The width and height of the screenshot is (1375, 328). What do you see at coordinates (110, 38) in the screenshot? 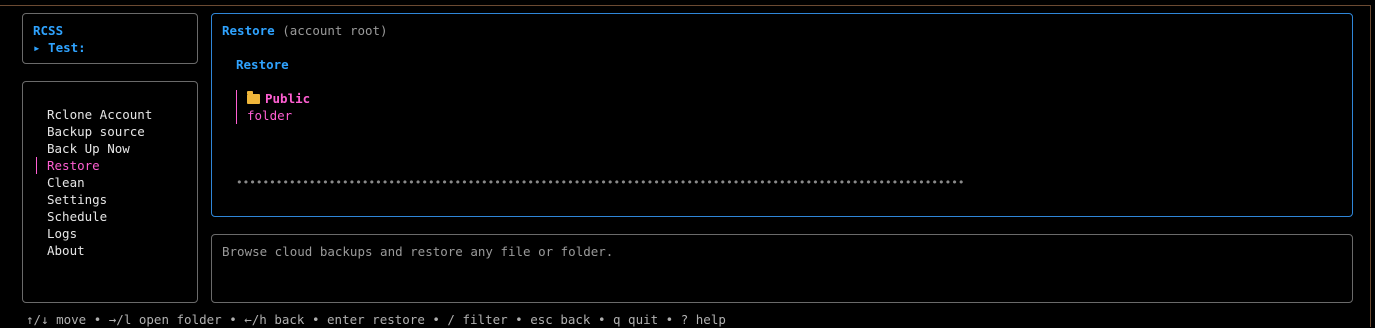
I see `brand-panel: RCSS ▸ Test:` at bounding box center [110, 38].